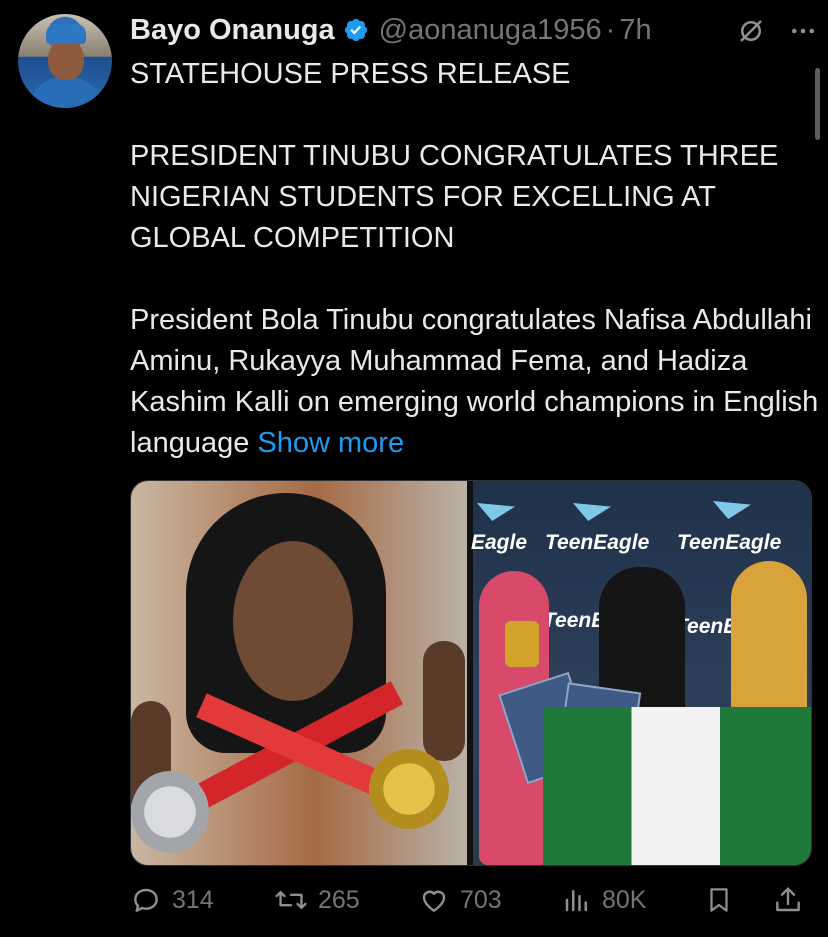 This screenshot has width=828, height=937. I want to click on grok-icon, so click(751, 31).